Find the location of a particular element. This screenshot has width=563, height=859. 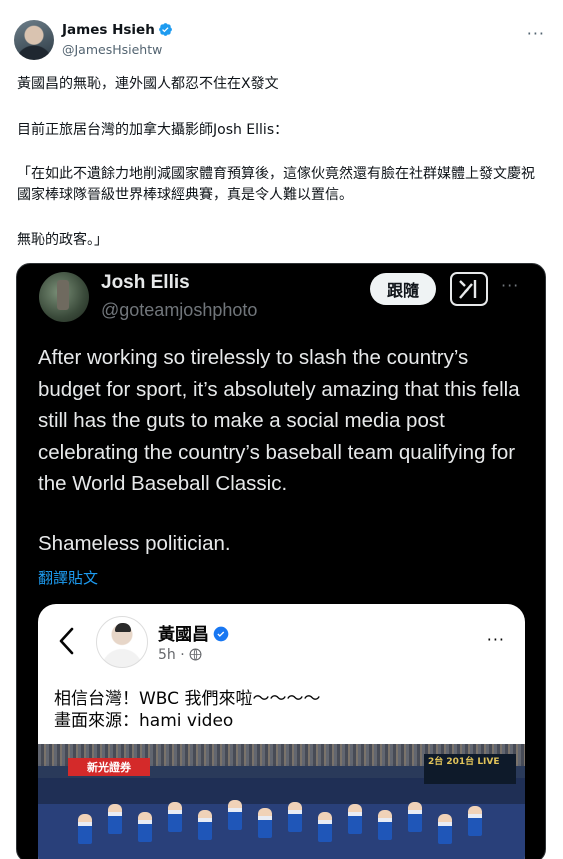

tweet-author: James Hsieh @JamesHsiehtw ··· is located at coordinates (281, 40).